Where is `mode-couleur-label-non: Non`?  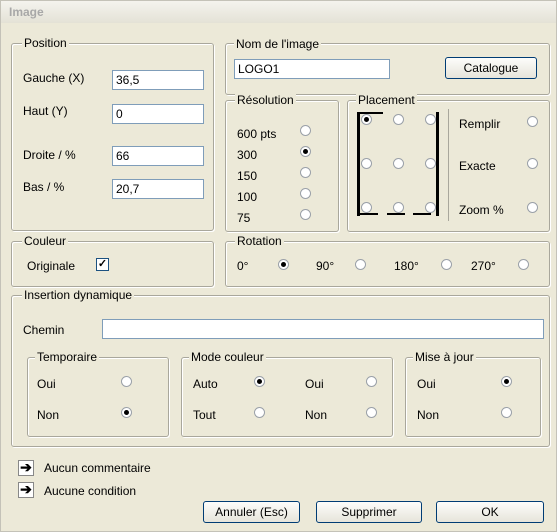
mode-couleur-label-non: Non is located at coordinates (316, 415).